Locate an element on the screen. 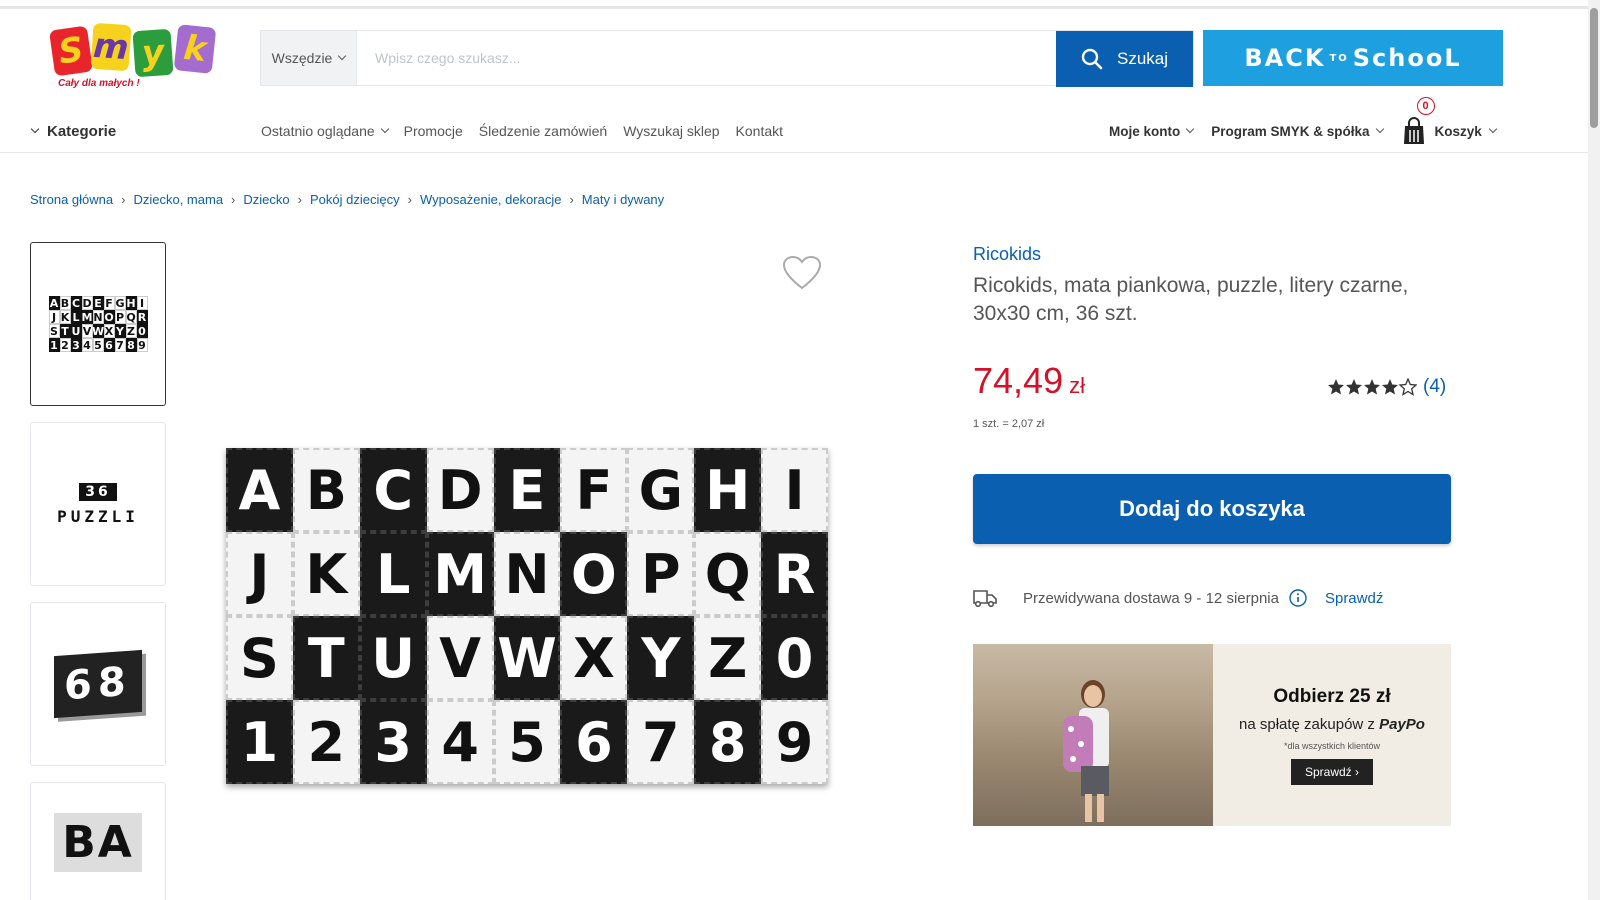 Image resolution: width=1600 pixels, height=900 pixels. promo-subtitle-text: na spłatę zakupów z is located at coordinates (1307, 724).